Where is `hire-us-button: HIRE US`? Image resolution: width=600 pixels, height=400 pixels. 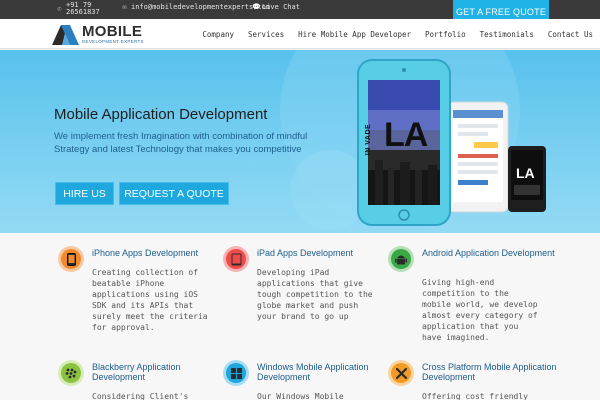 hire-us-button: HIRE US is located at coordinates (84, 193).